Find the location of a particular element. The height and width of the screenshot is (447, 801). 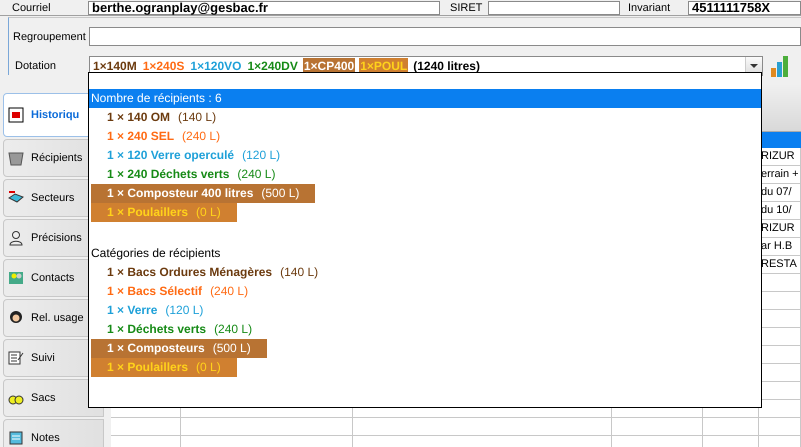

form-icon is located at coordinates (16, 358).